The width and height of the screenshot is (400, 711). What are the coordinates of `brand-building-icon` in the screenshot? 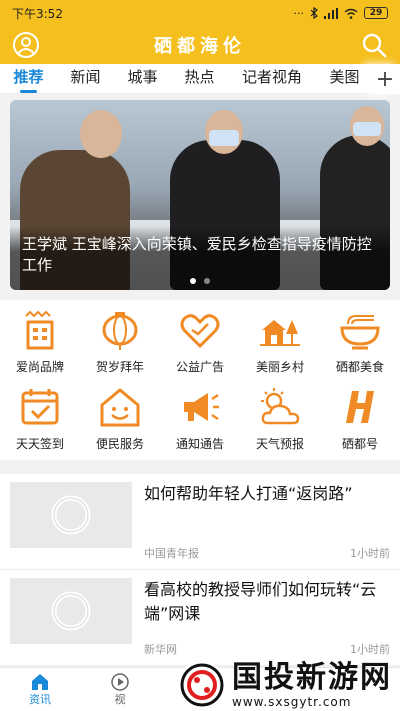 It's located at (40, 330).